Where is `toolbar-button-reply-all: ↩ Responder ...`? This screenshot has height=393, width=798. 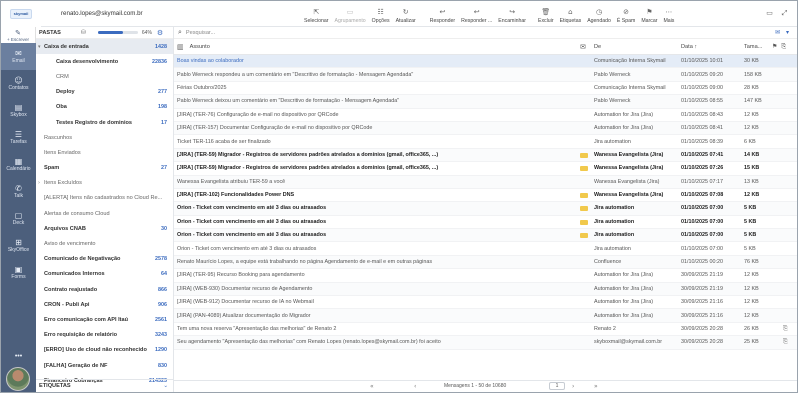
toolbar-button-reply-all: ↩ Responder ... is located at coordinates (476, 13).